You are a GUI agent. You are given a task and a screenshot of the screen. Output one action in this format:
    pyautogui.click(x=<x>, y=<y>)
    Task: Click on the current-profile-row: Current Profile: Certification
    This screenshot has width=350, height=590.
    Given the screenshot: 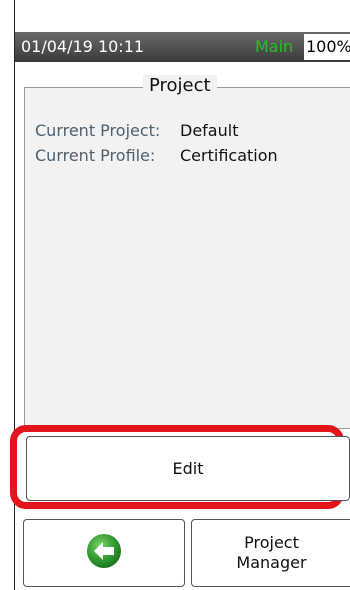 What is the action you would take?
    pyautogui.click(x=156, y=155)
    